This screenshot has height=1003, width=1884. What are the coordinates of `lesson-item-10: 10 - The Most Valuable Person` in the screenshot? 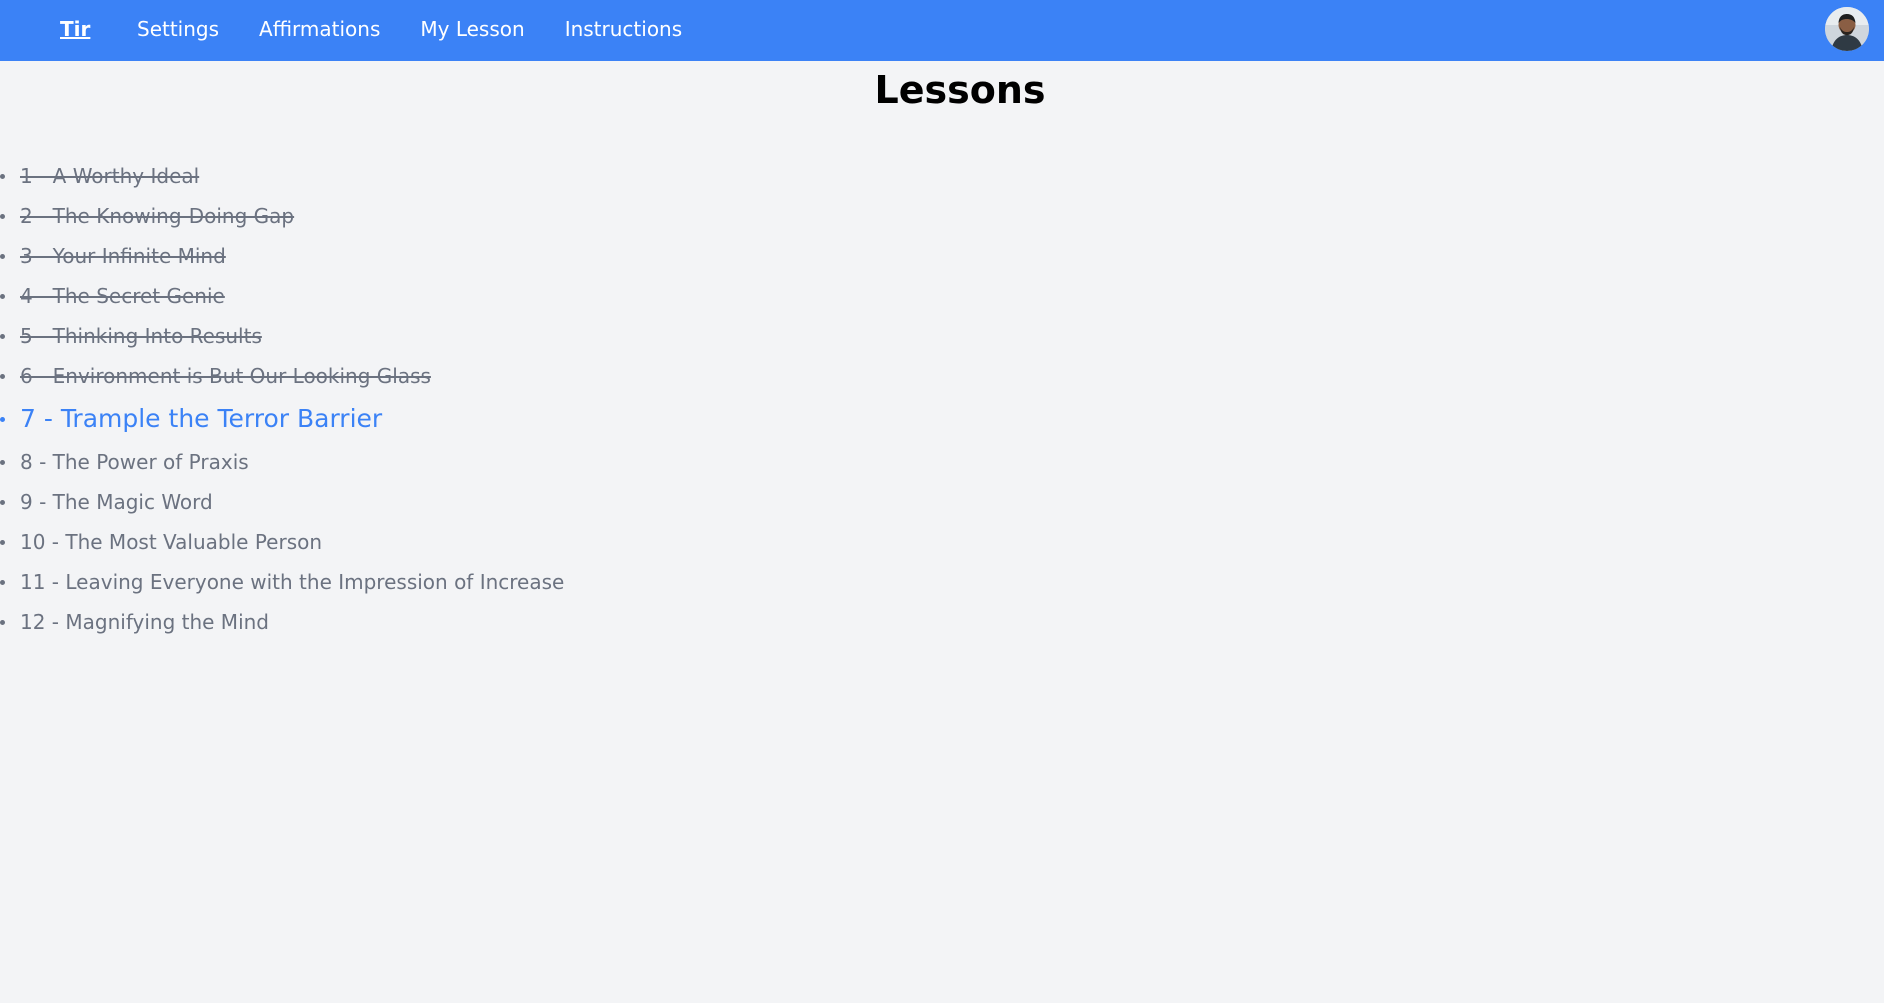 It's located at (282, 542).